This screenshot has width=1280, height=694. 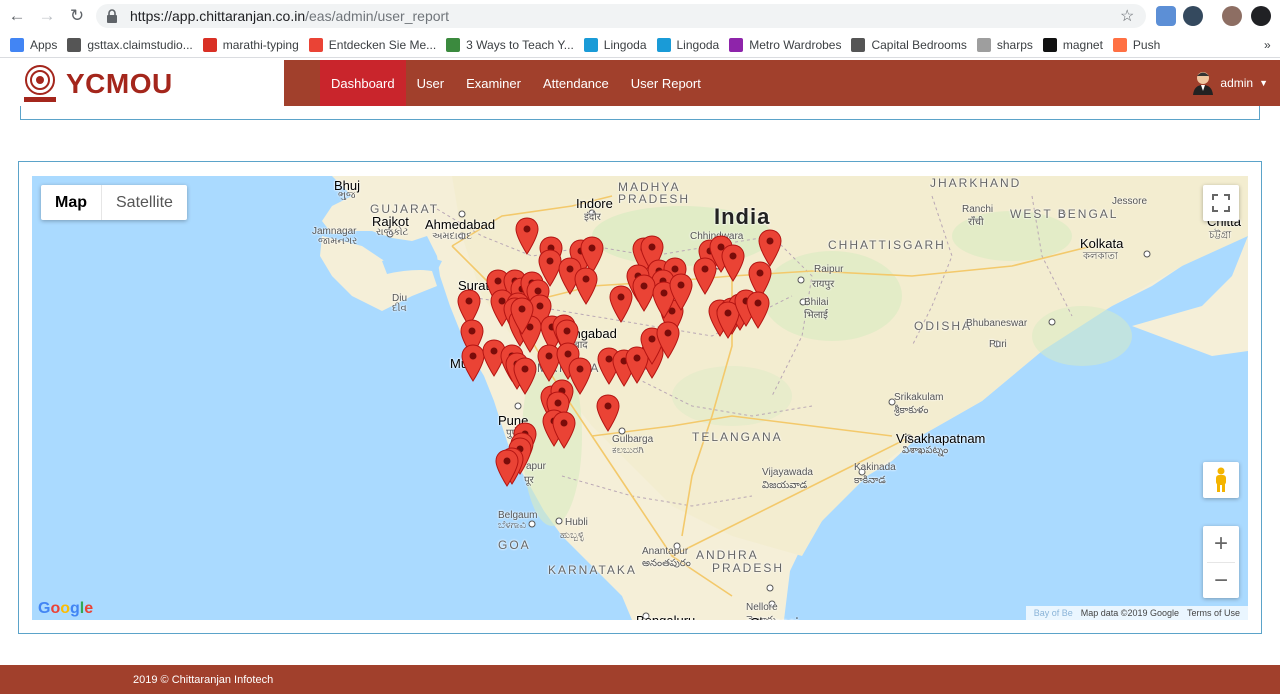 I want to click on nav-user: User, so click(x=430, y=83).